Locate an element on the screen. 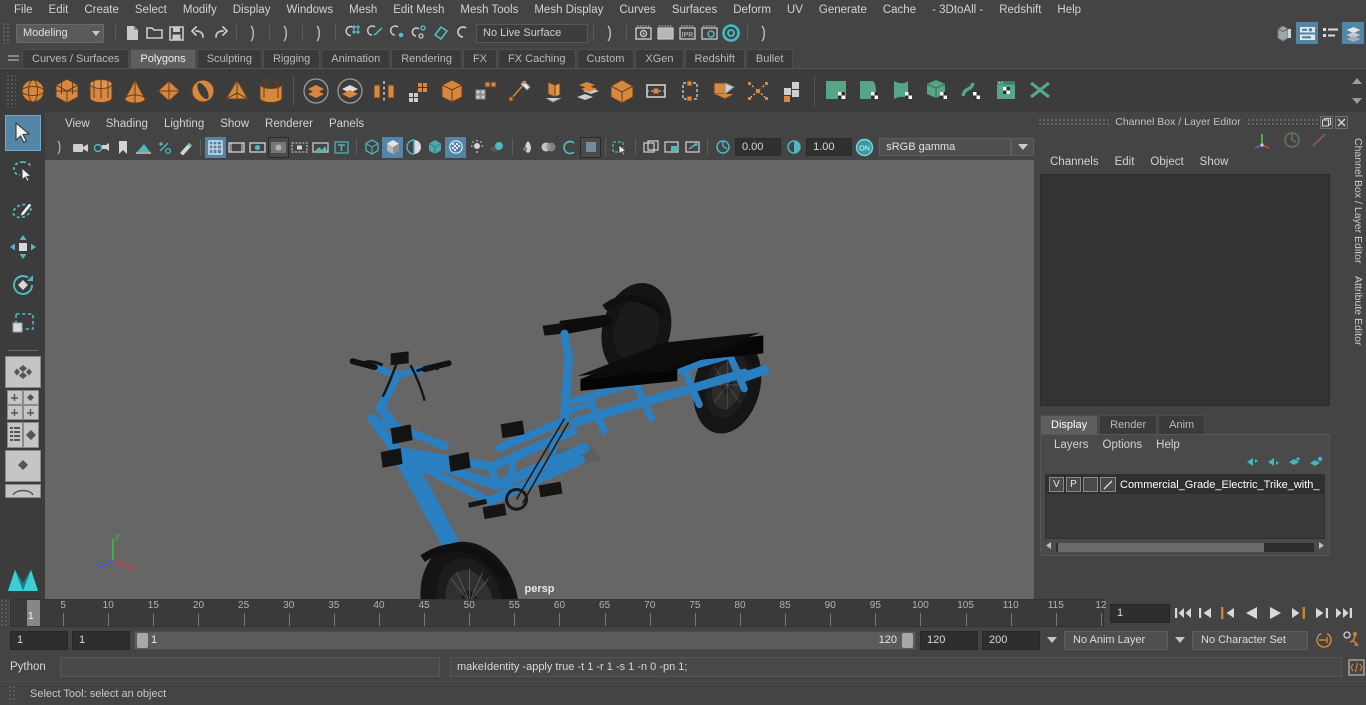  color-management-field: sRGB gamma is located at coordinates (945, 147).